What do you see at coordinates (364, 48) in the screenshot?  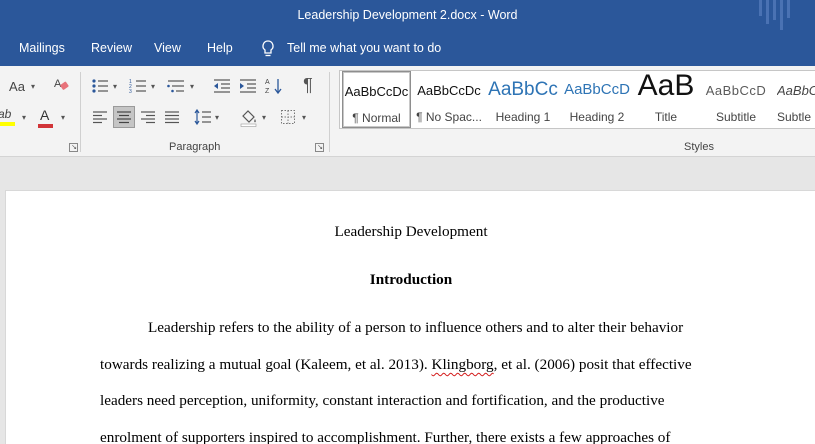 I see `tell-me-label: Tell me what you want to do` at bounding box center [364, 48].